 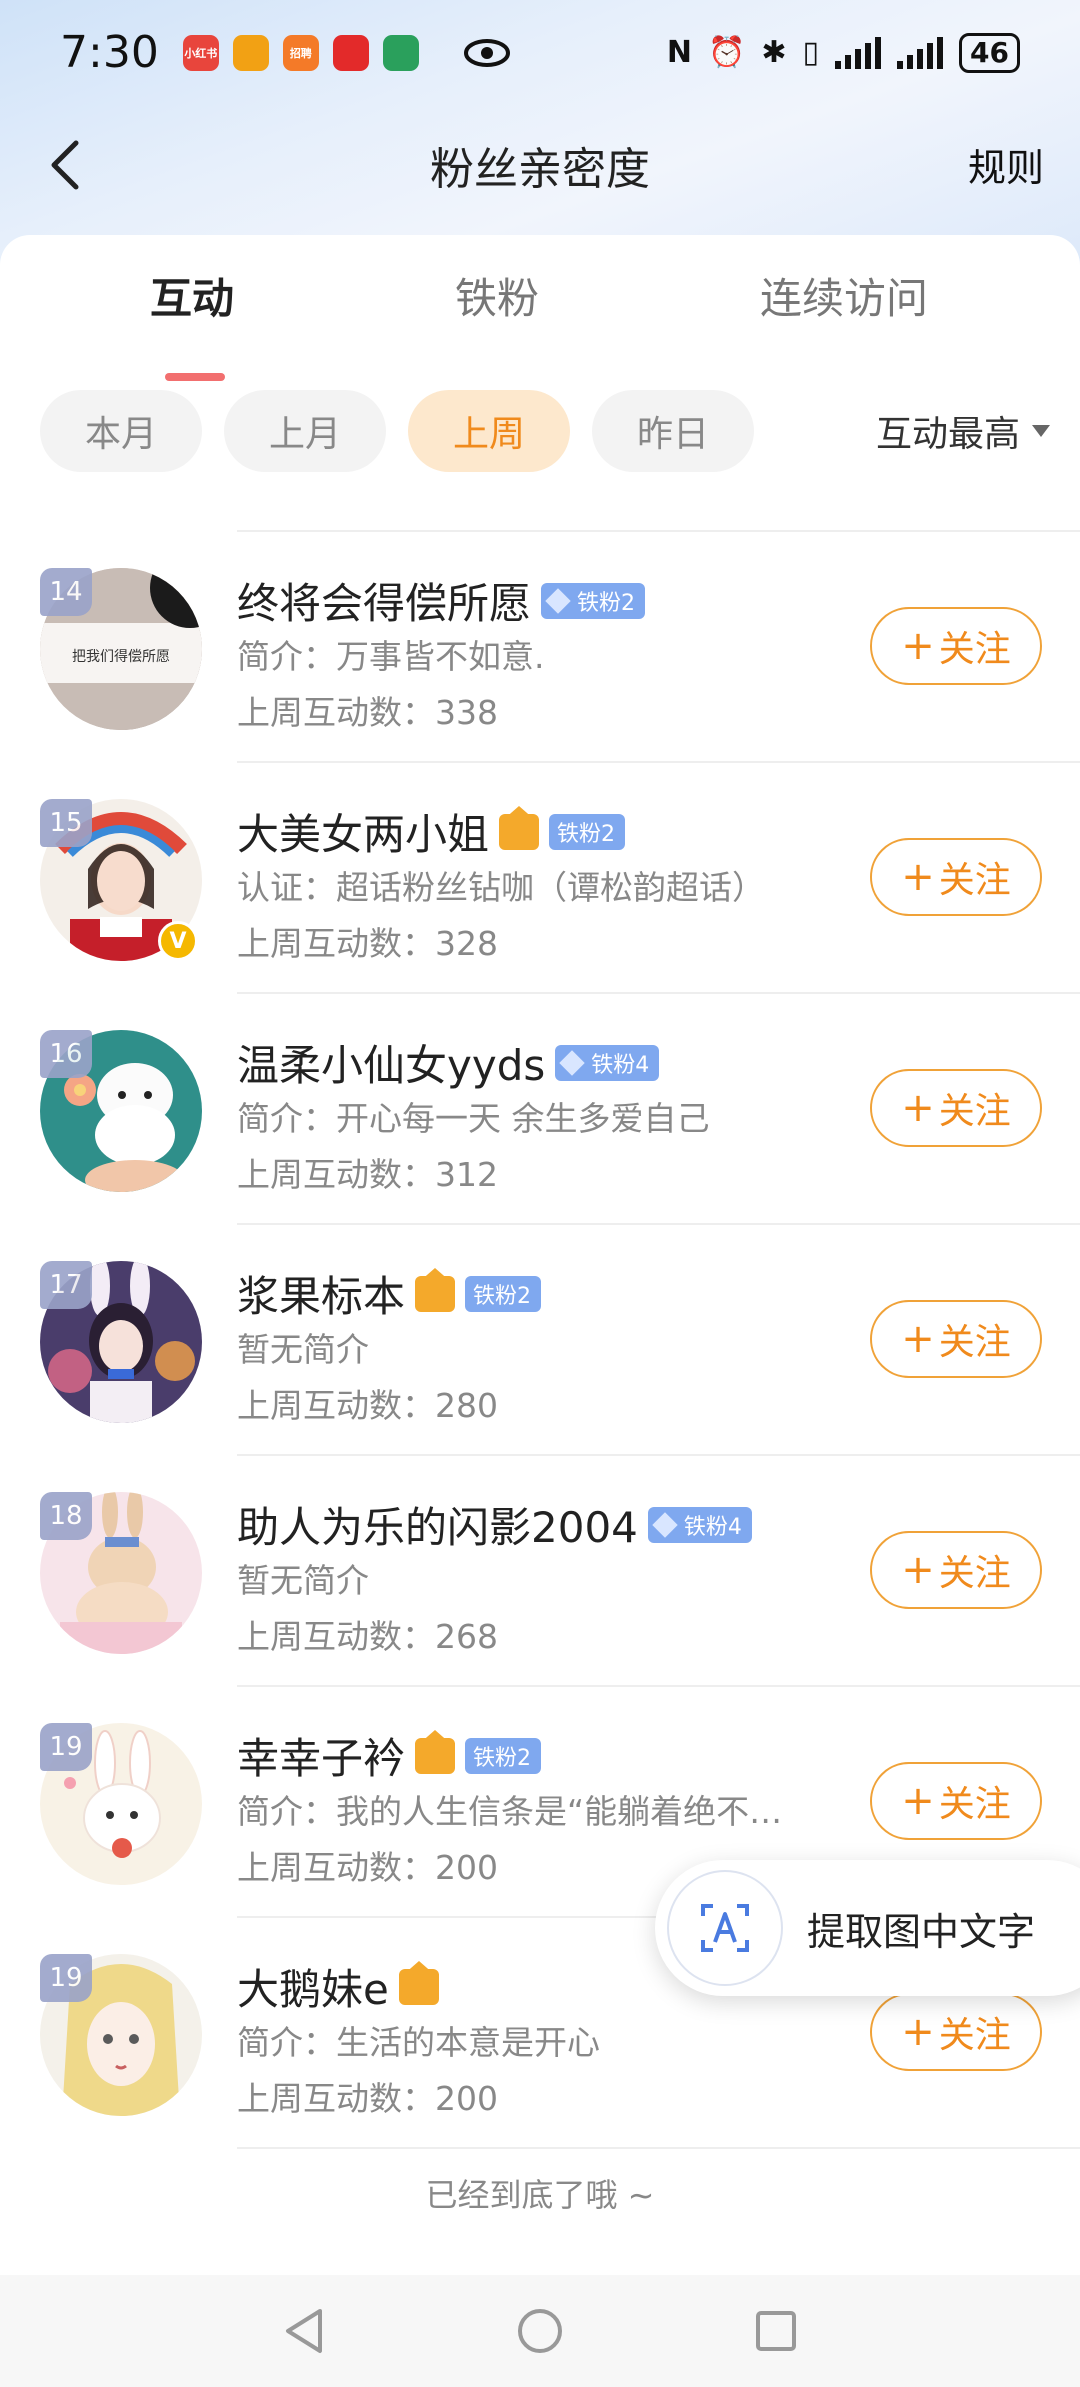 What do you see at coordinates (501, 887) in the screenshot?
I see `fan-bio: 认证：超话粉丝钻咖（谭松韵超话）` at bounding box center [501, 887].